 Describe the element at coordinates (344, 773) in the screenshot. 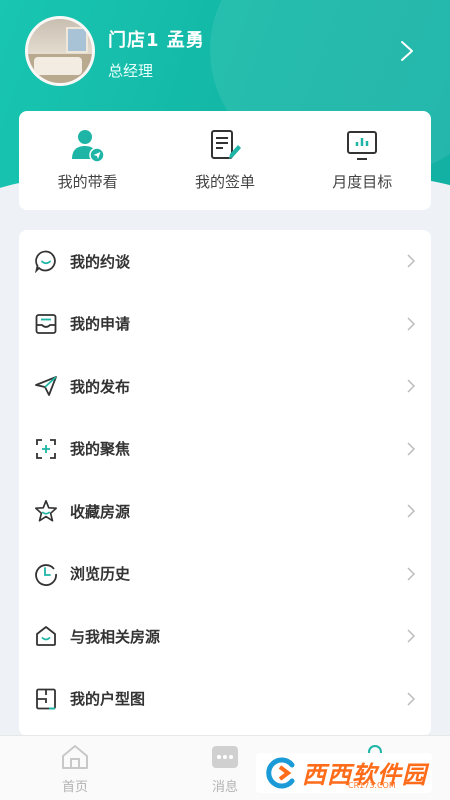

I see `site-watermark: 西西软件园 CR173.COM` at that location.